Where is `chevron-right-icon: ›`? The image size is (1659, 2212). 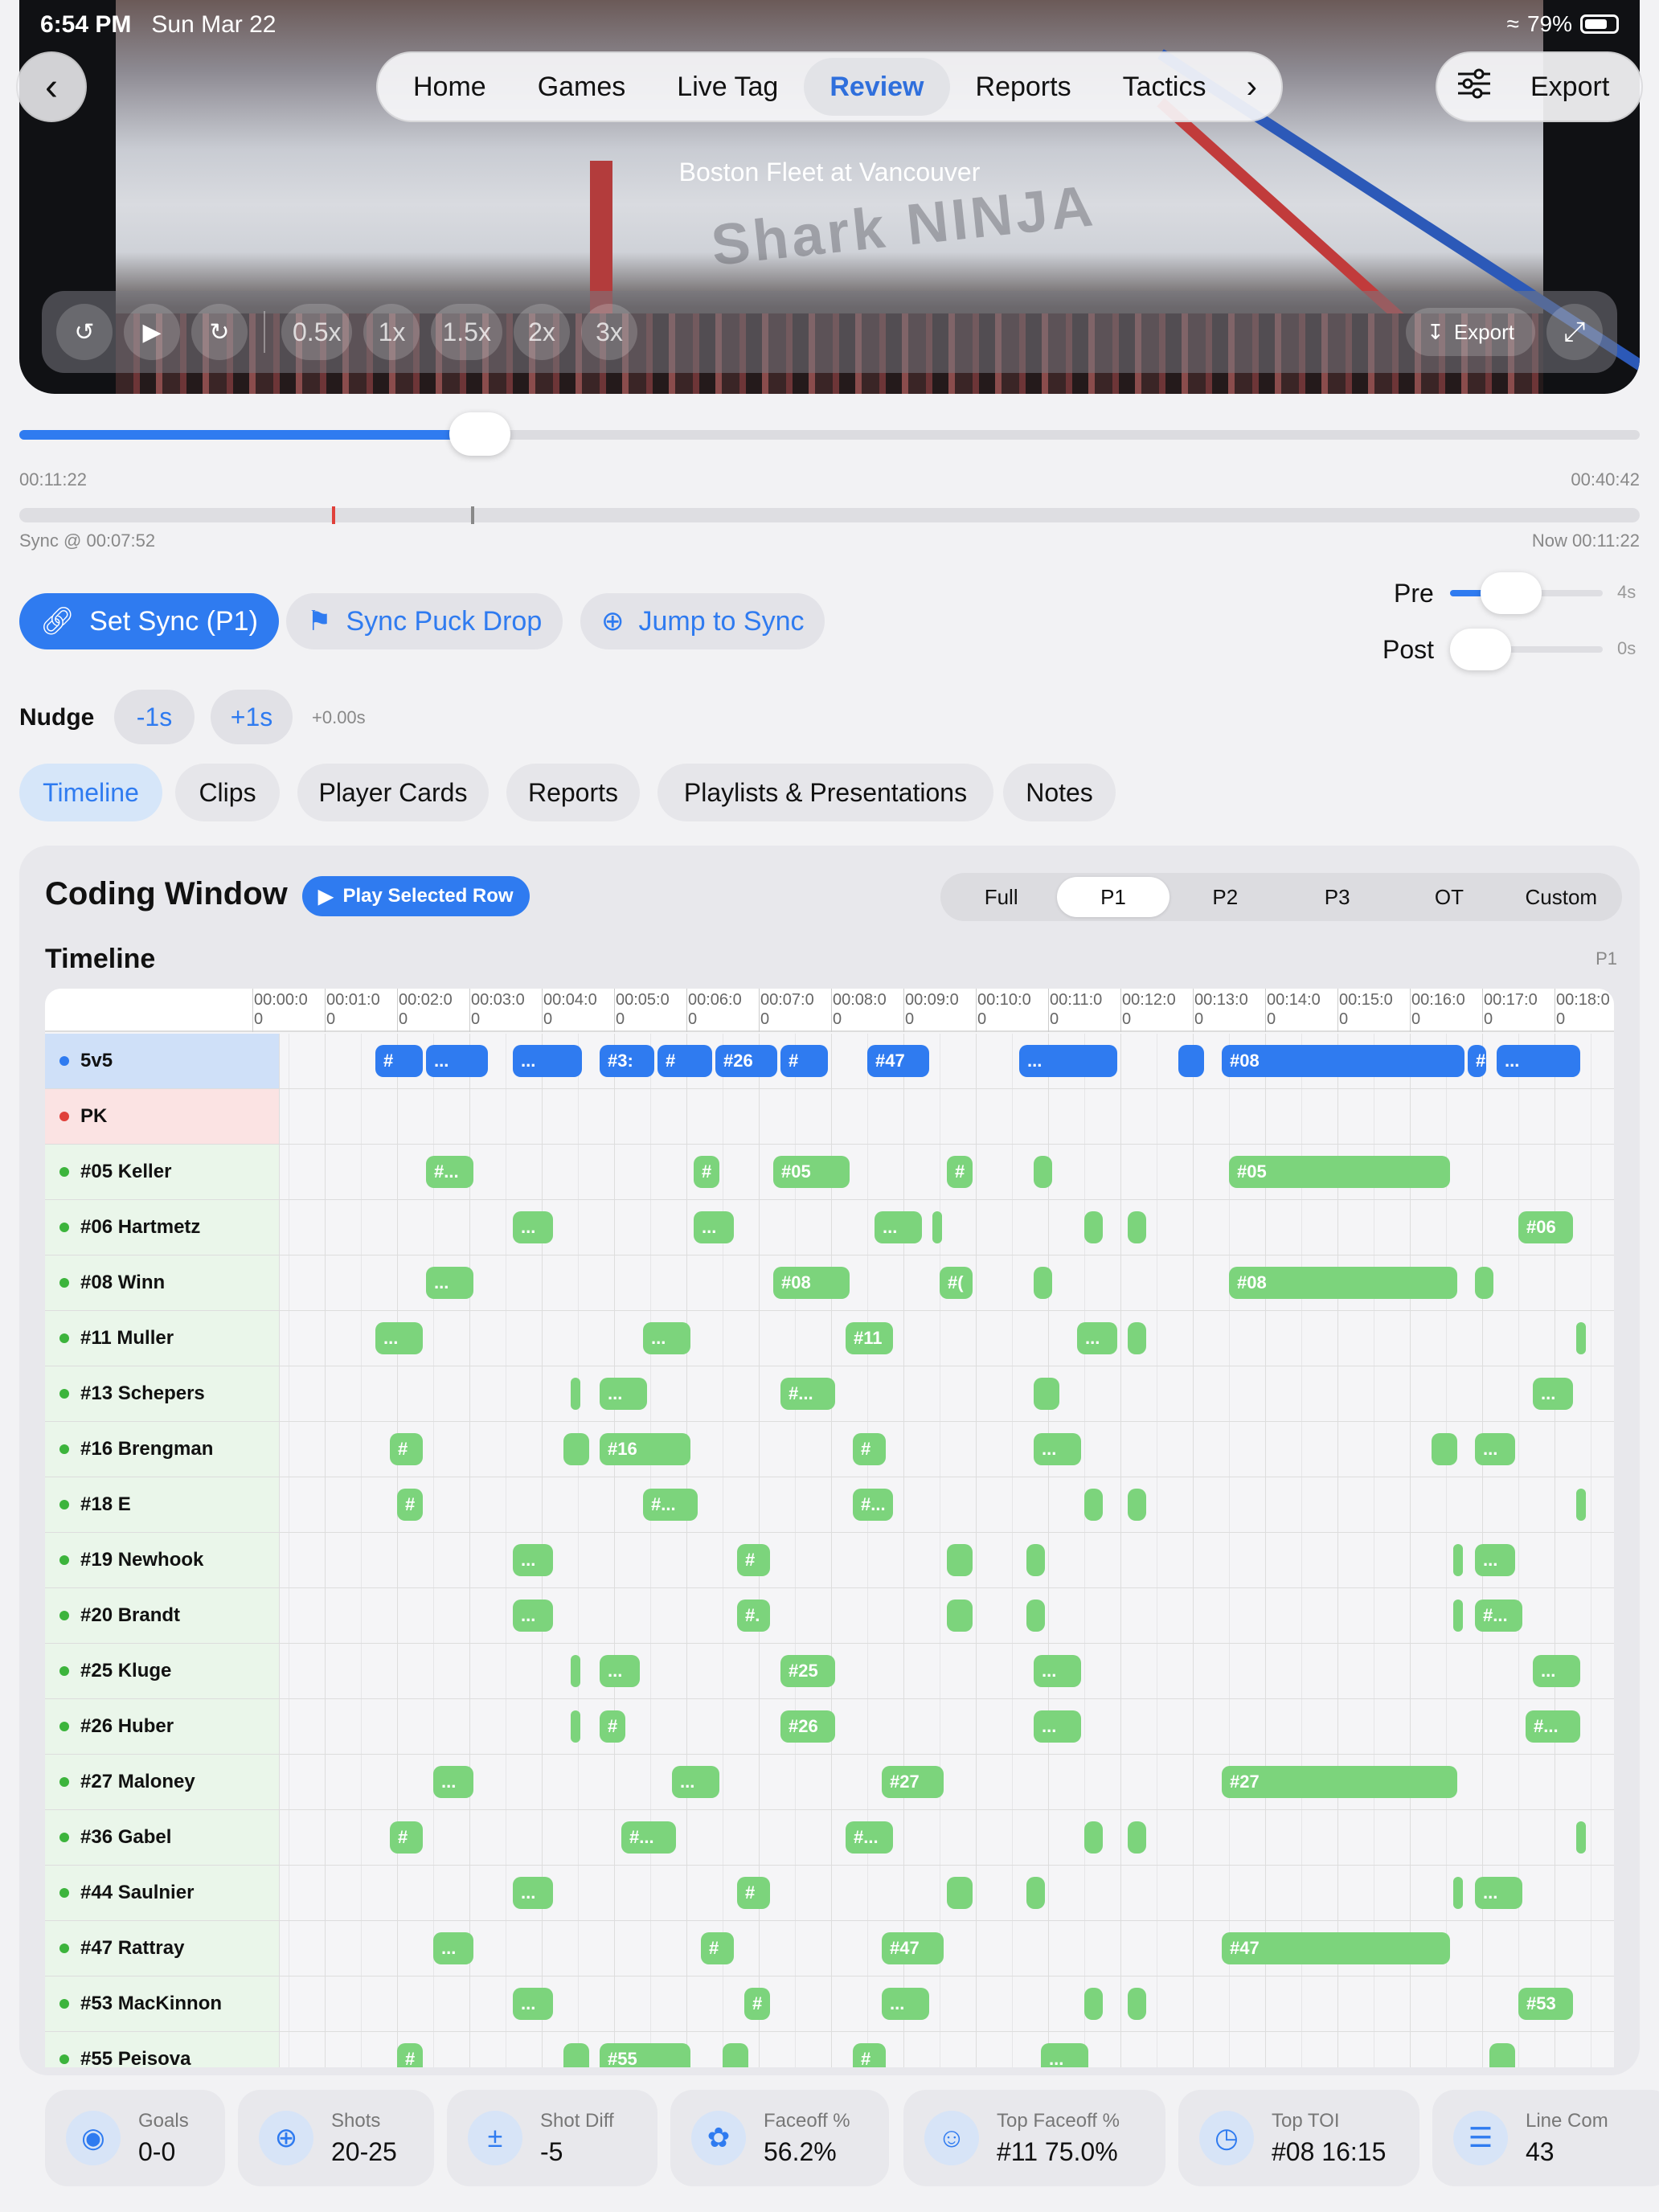
chevron-right-icon: › is located at coordinates (1252, 87).